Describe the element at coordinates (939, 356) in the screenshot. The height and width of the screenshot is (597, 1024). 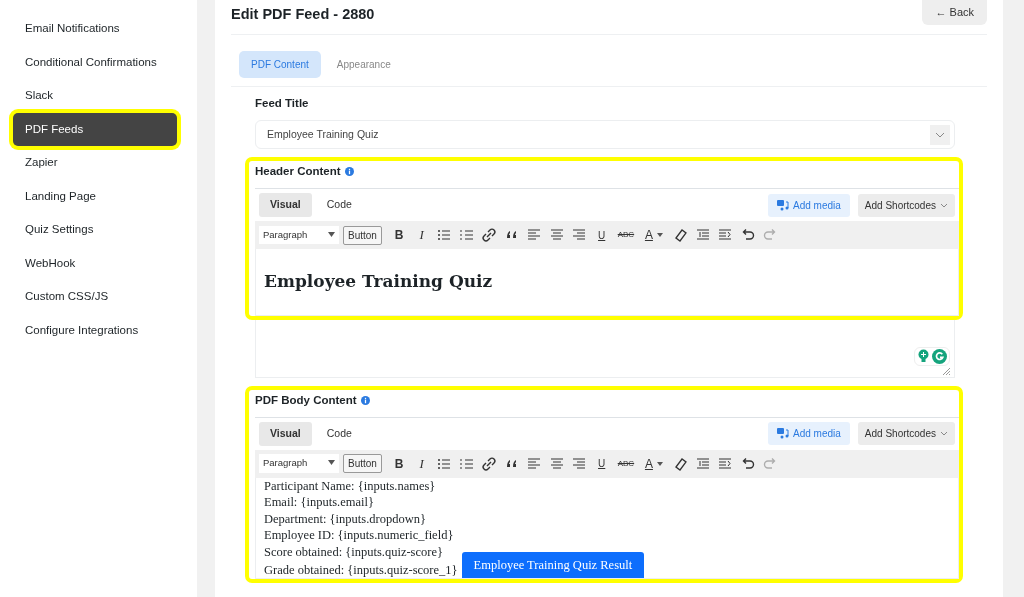
I see `g-logo-icon` at that location.